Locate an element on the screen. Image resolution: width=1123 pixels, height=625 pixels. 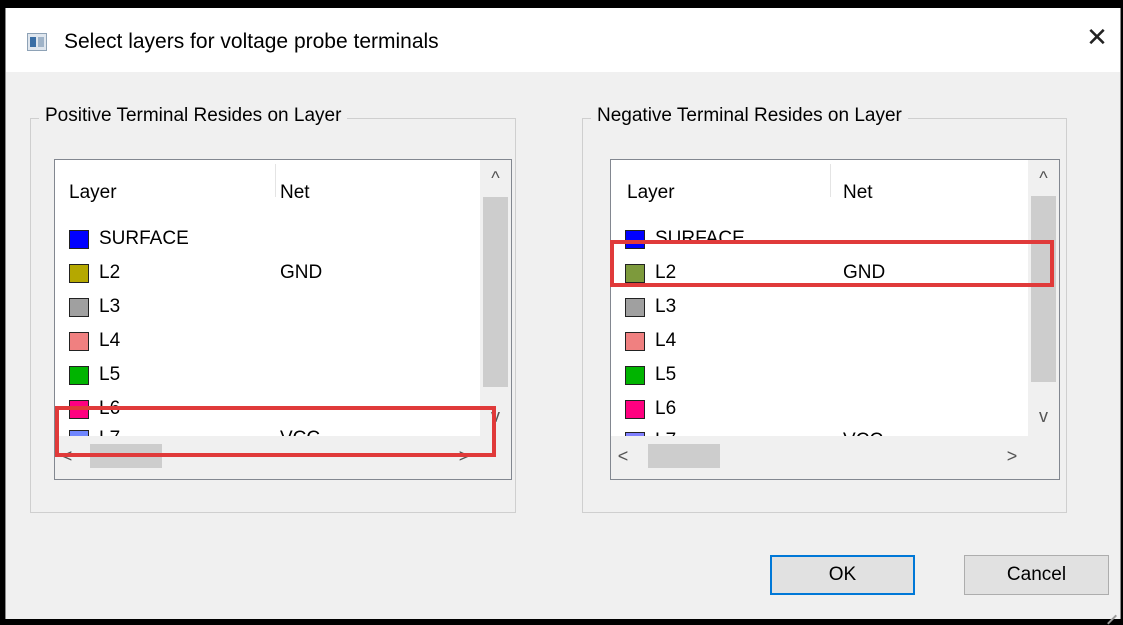
scroll-right-icon: > is located at coordinates (1012, 456).